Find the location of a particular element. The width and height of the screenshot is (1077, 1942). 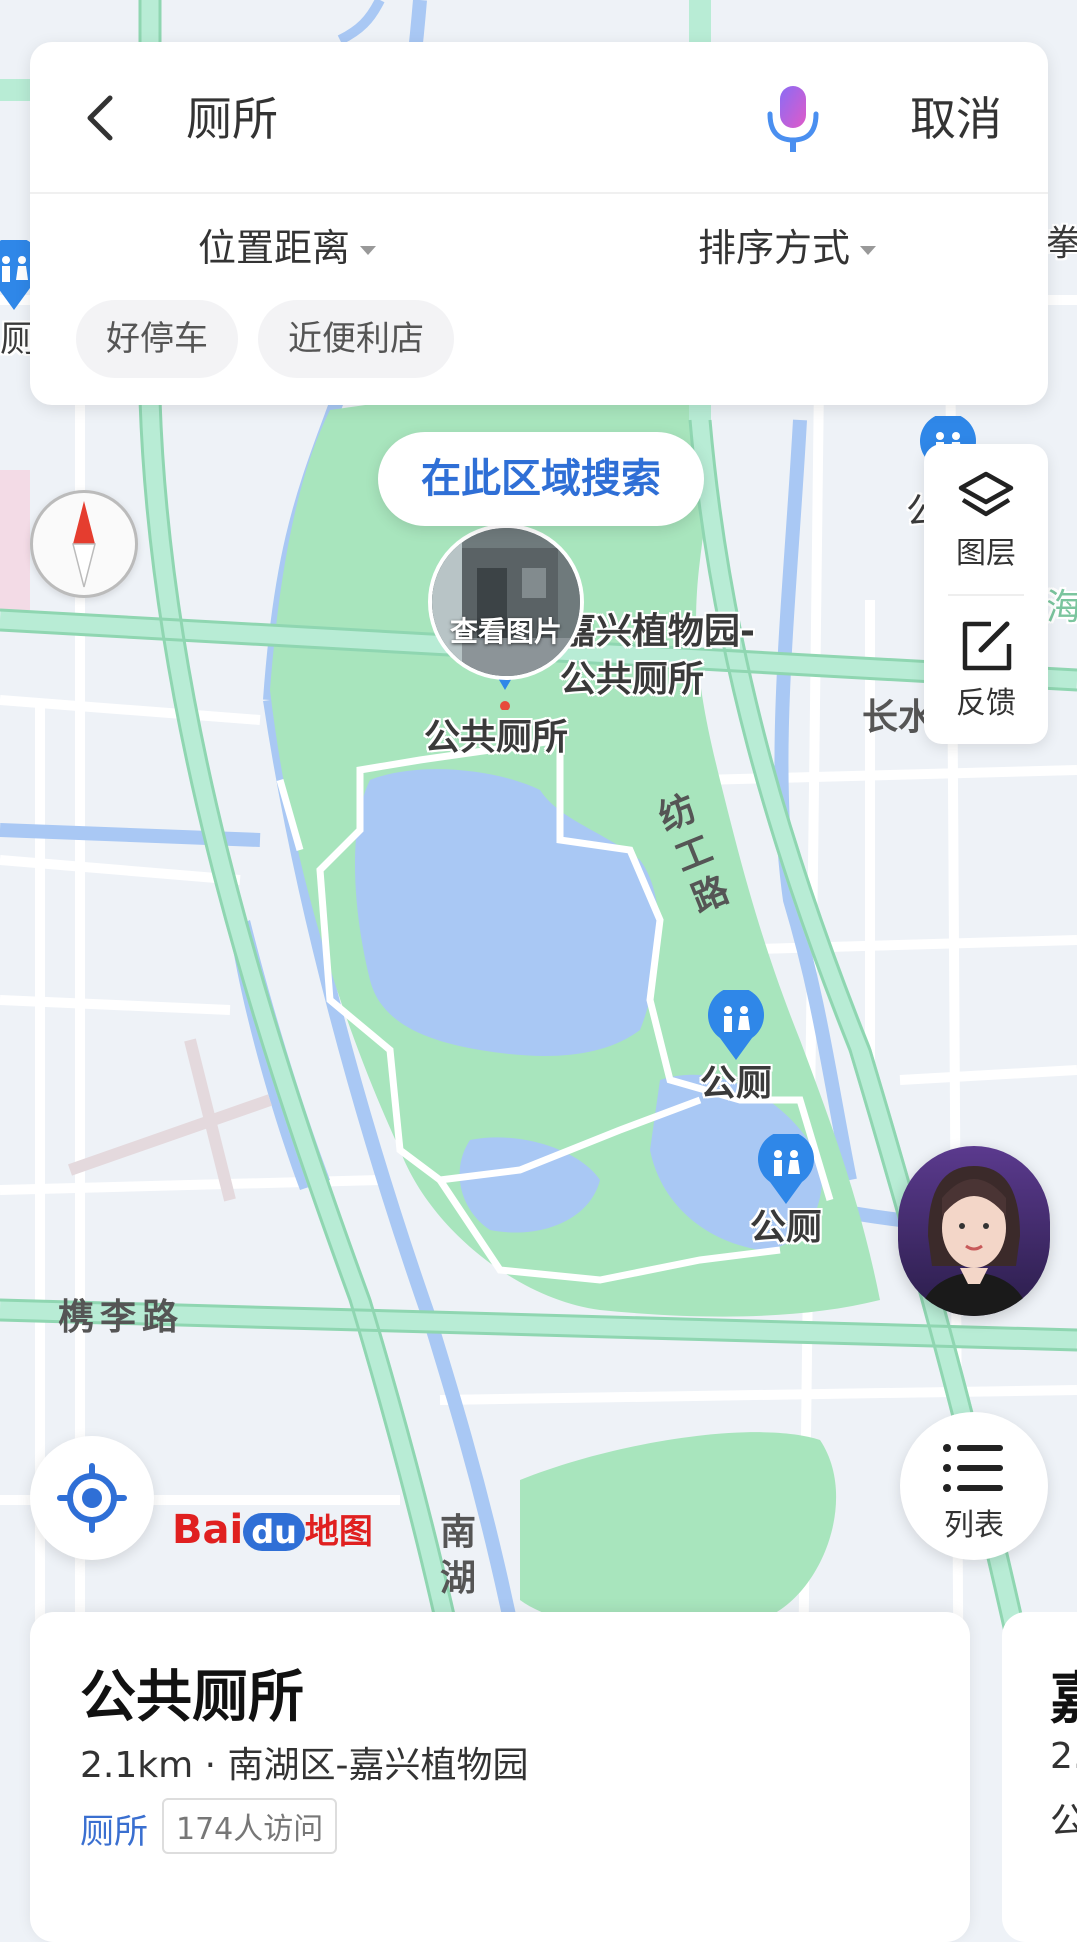

filter-distance-label: 位置距离 is located at coordinates (274, 248).